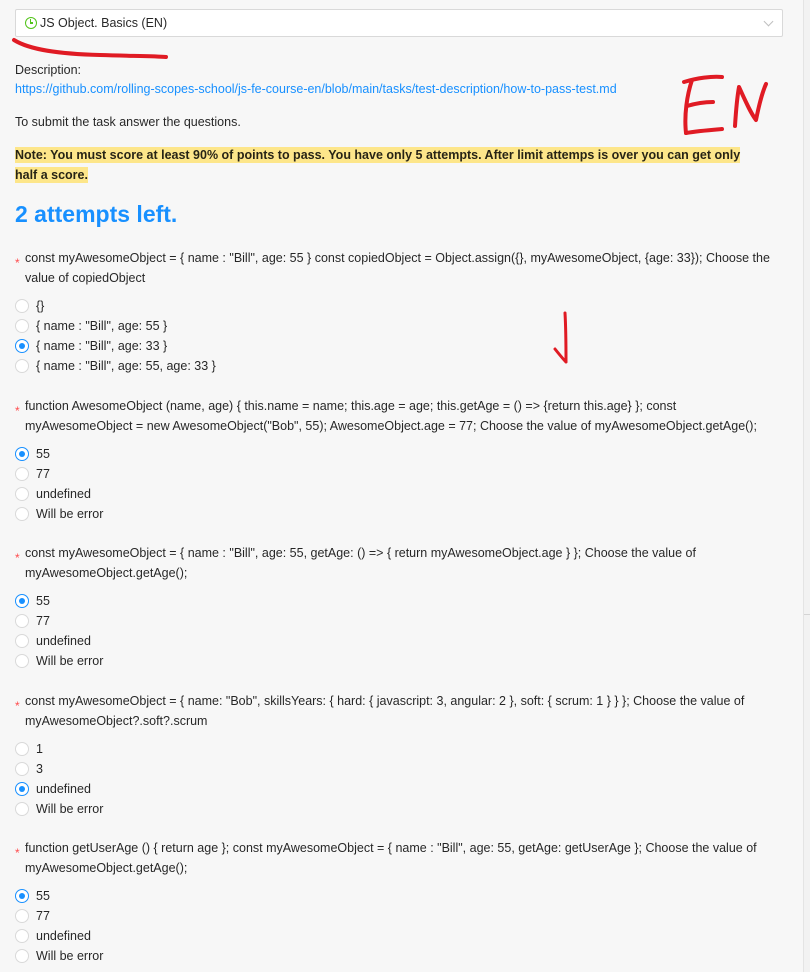 Image resolution: width=810 pixels, height=972 pixels. Describe the element at coordinates (395, 366) in the screenshot. I see `radio-option: { name : "Bill", age: 55, age: 33 }` at that location.